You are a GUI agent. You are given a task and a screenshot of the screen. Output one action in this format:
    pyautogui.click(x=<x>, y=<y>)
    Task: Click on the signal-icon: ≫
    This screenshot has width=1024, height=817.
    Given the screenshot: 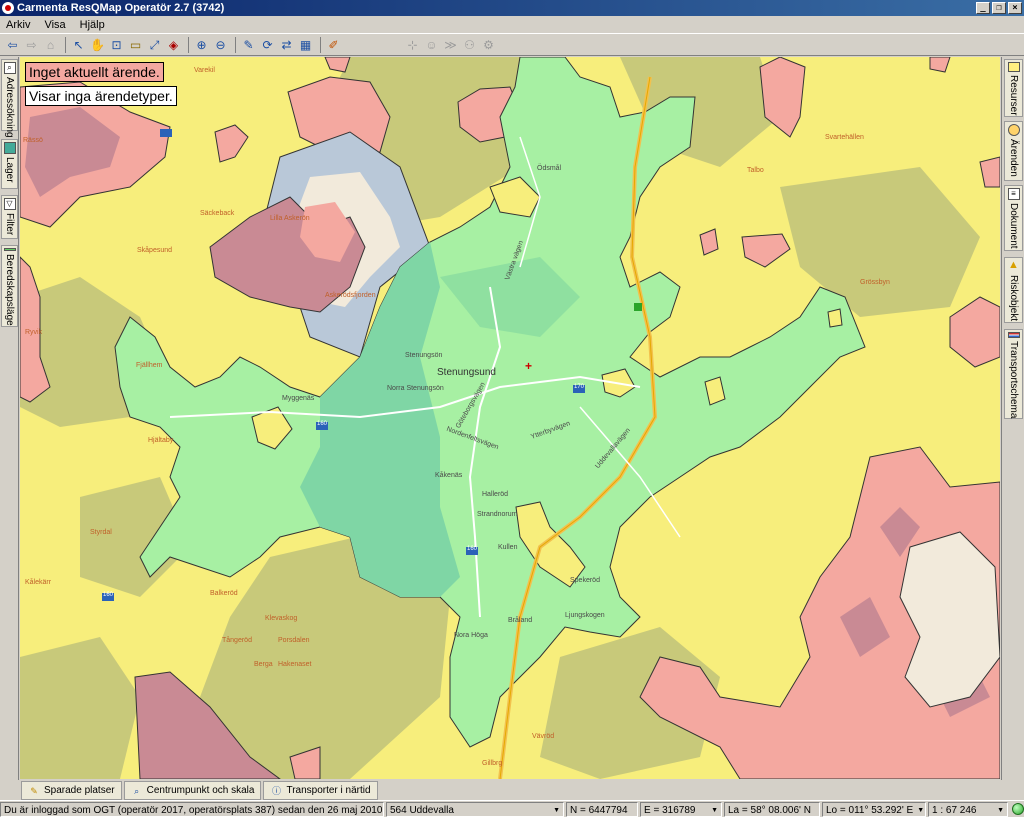 What is the action you would take?
    pyautogui.click(x=450, y=45)
    